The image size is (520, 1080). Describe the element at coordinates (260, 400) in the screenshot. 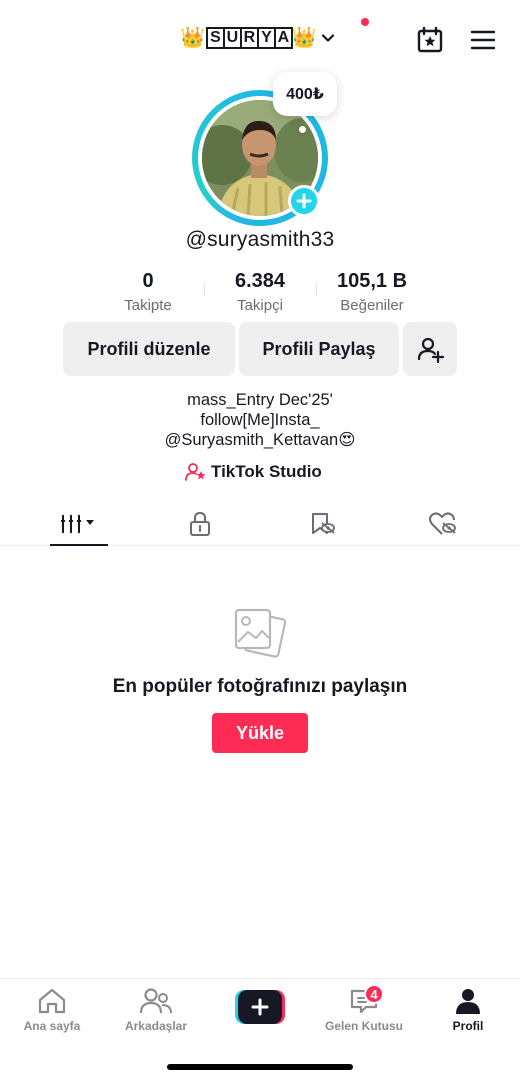

I see `bio-line: mass_Entry Dec'25'` at that location.